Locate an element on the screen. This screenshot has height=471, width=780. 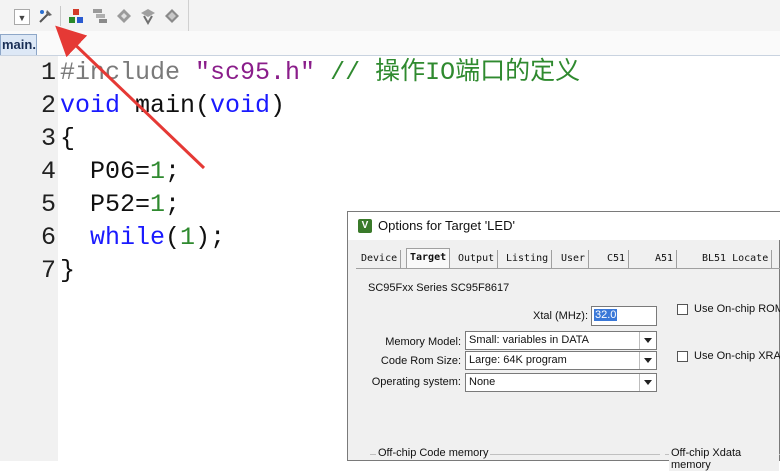
code-token: { is located at coordinates (68, 138).